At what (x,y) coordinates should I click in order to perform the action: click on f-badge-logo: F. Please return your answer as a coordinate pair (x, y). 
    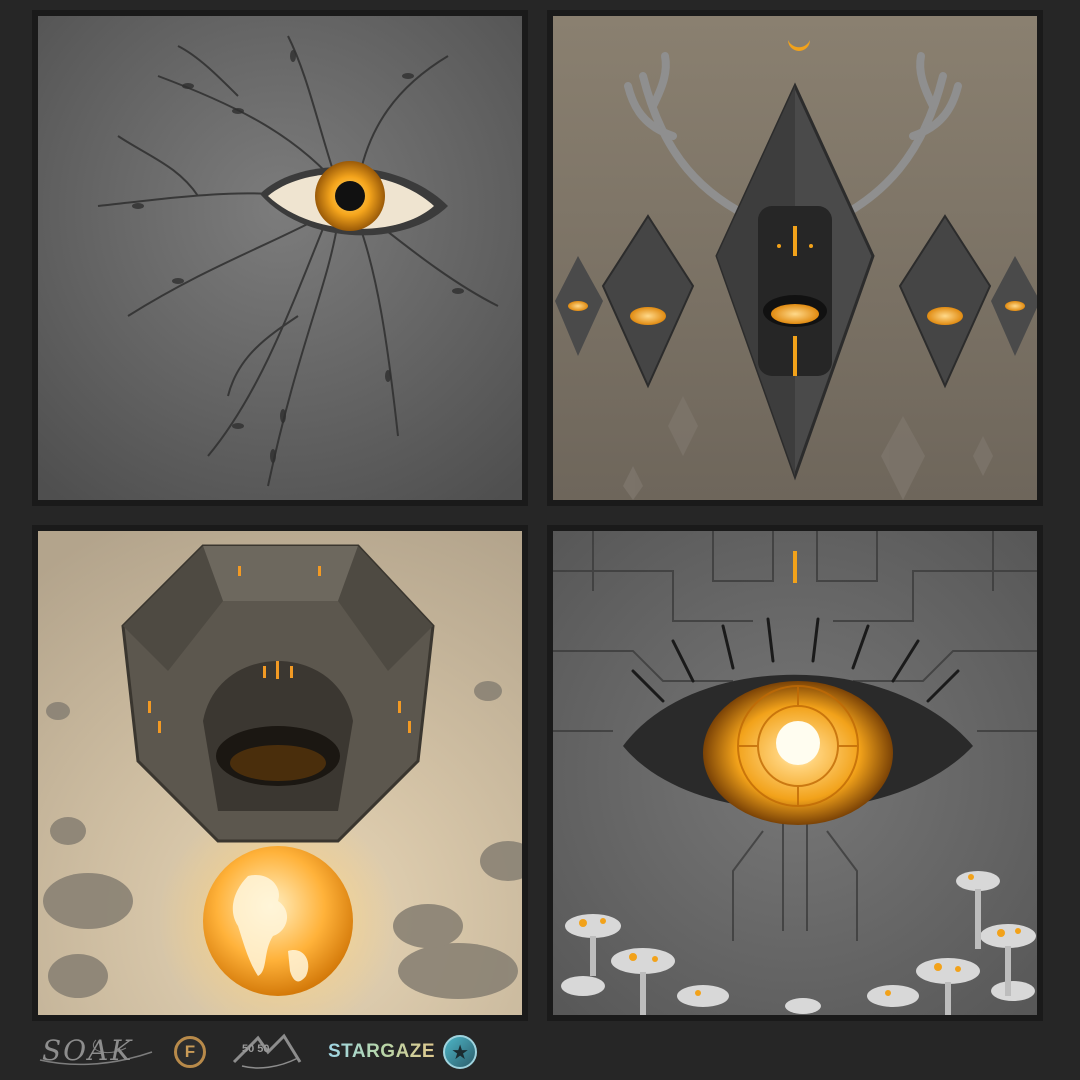
    Looking at the image, I should click on (190, 1052).